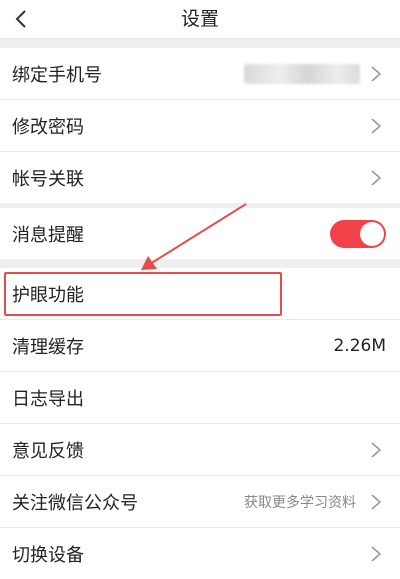 The image size is (400, 579). I want to click on change-password-label: 修改密码, so click(48, 127).